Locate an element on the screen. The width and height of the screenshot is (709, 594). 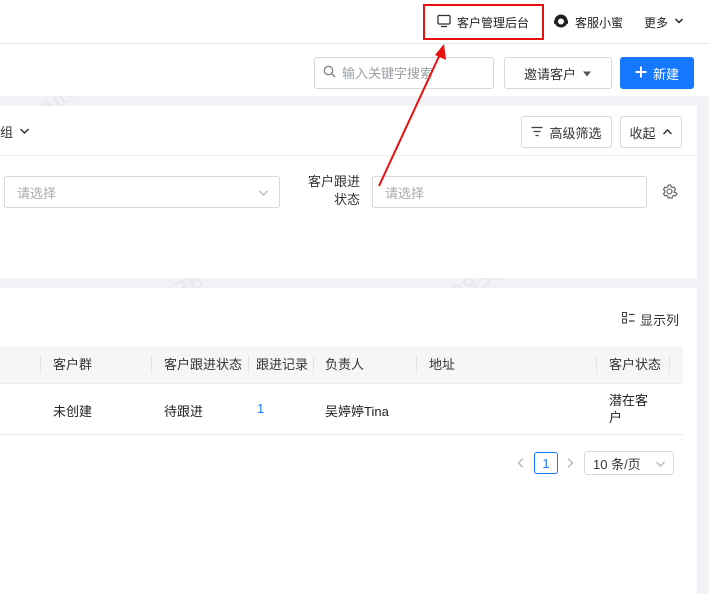
collapse-label: 收起 is located at coordinates (642, 133).